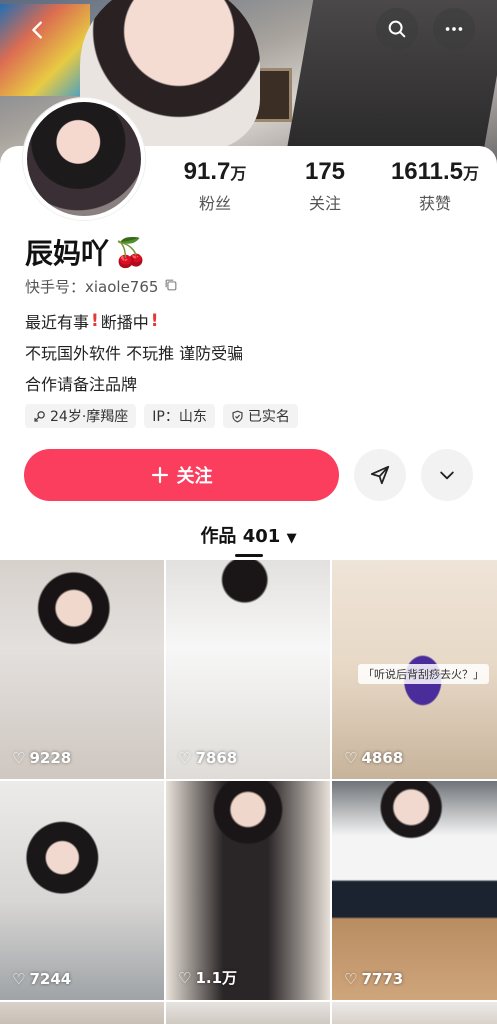  I want to click on tag-verified: 已实名, so click(260, 416).